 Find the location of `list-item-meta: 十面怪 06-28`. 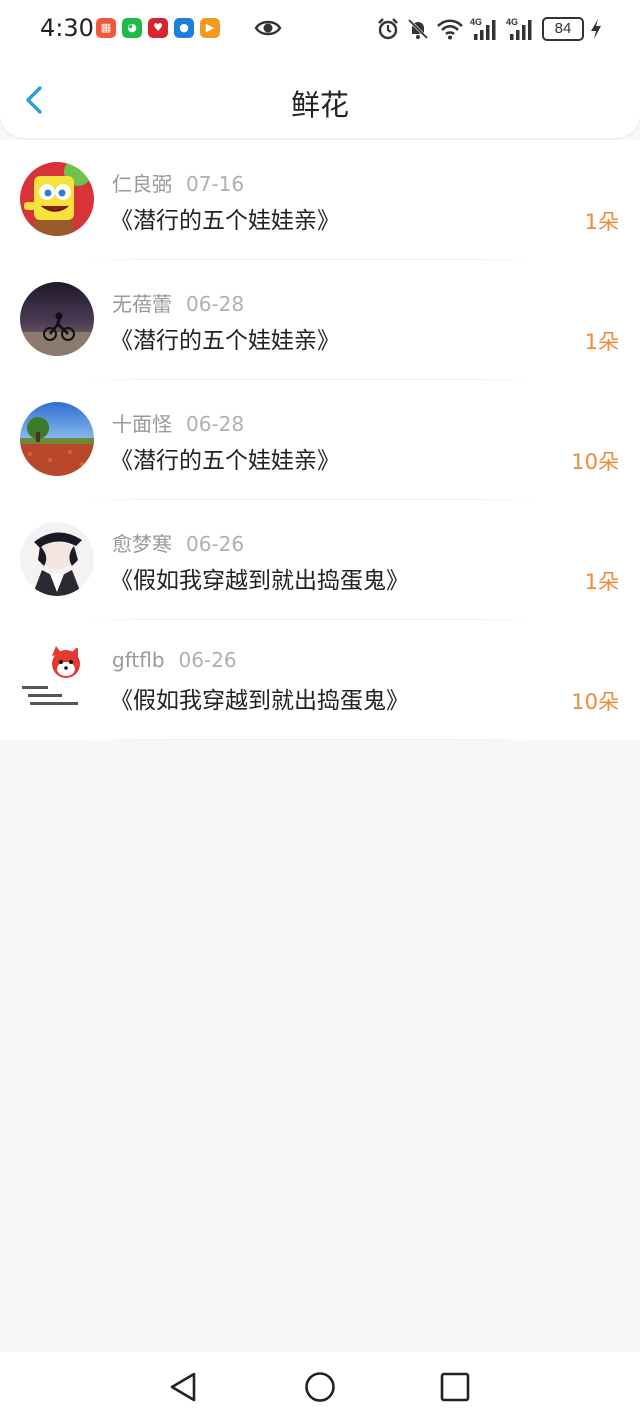

list-item-meta: 十面怪 06-28 is located at coordinates (178, 422).